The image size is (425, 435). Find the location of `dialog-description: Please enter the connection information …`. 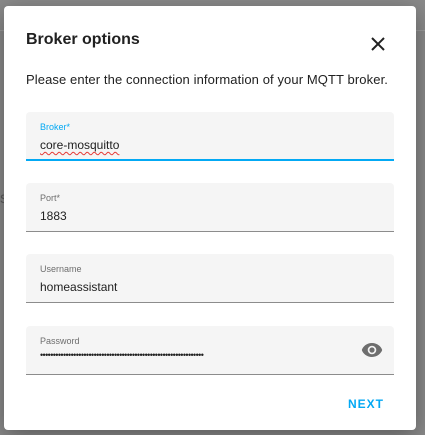

dialog-description: Please enter the connection information … is located at coordinates (207, 79).